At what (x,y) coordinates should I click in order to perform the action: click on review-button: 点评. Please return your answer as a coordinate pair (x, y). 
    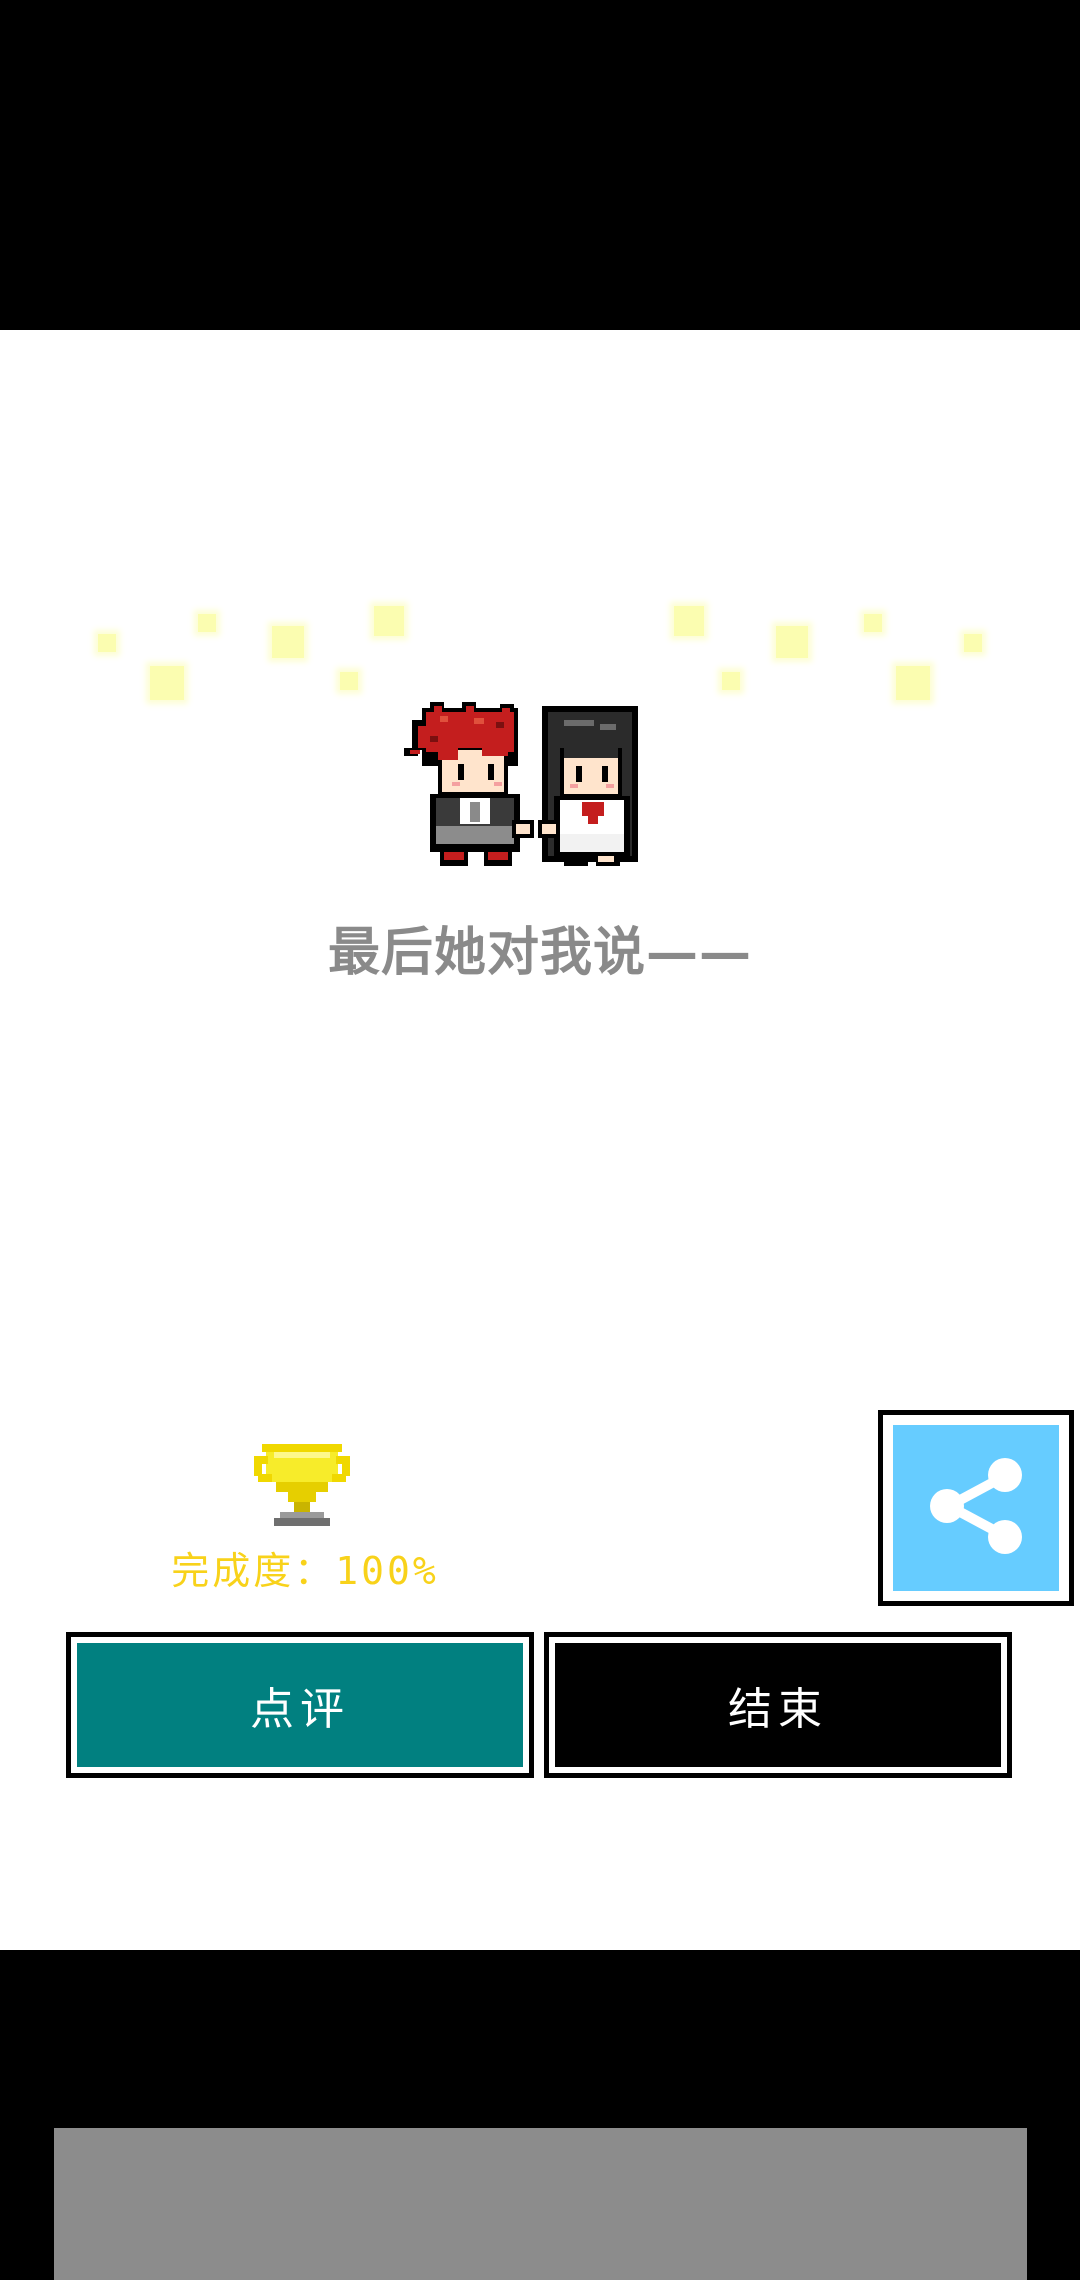
    Looking at the image, I should click on (300, 1705).